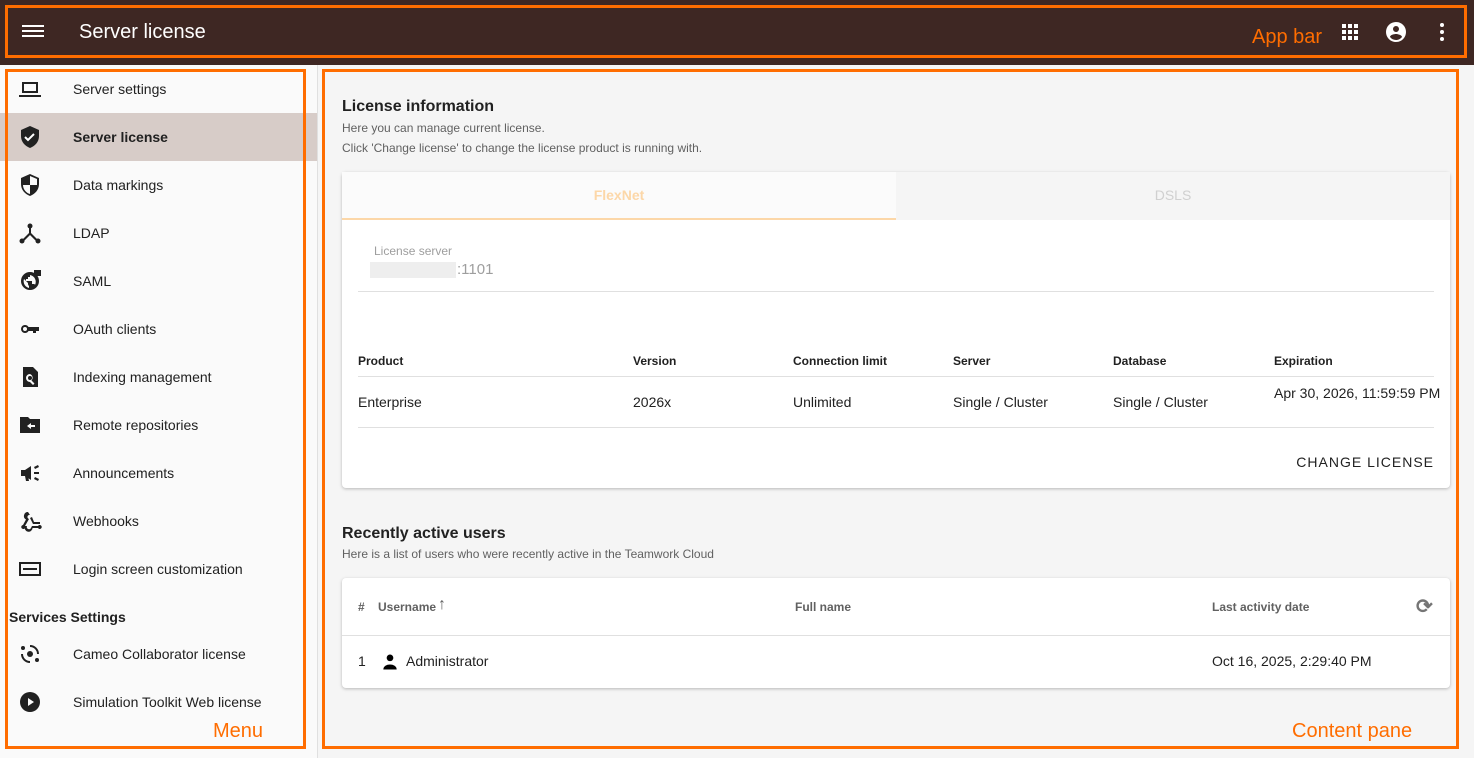 The height and width of the screenshot is (758, 1474). I want to click on annotation-app-bar-label: App bar, so click(1287, 37).